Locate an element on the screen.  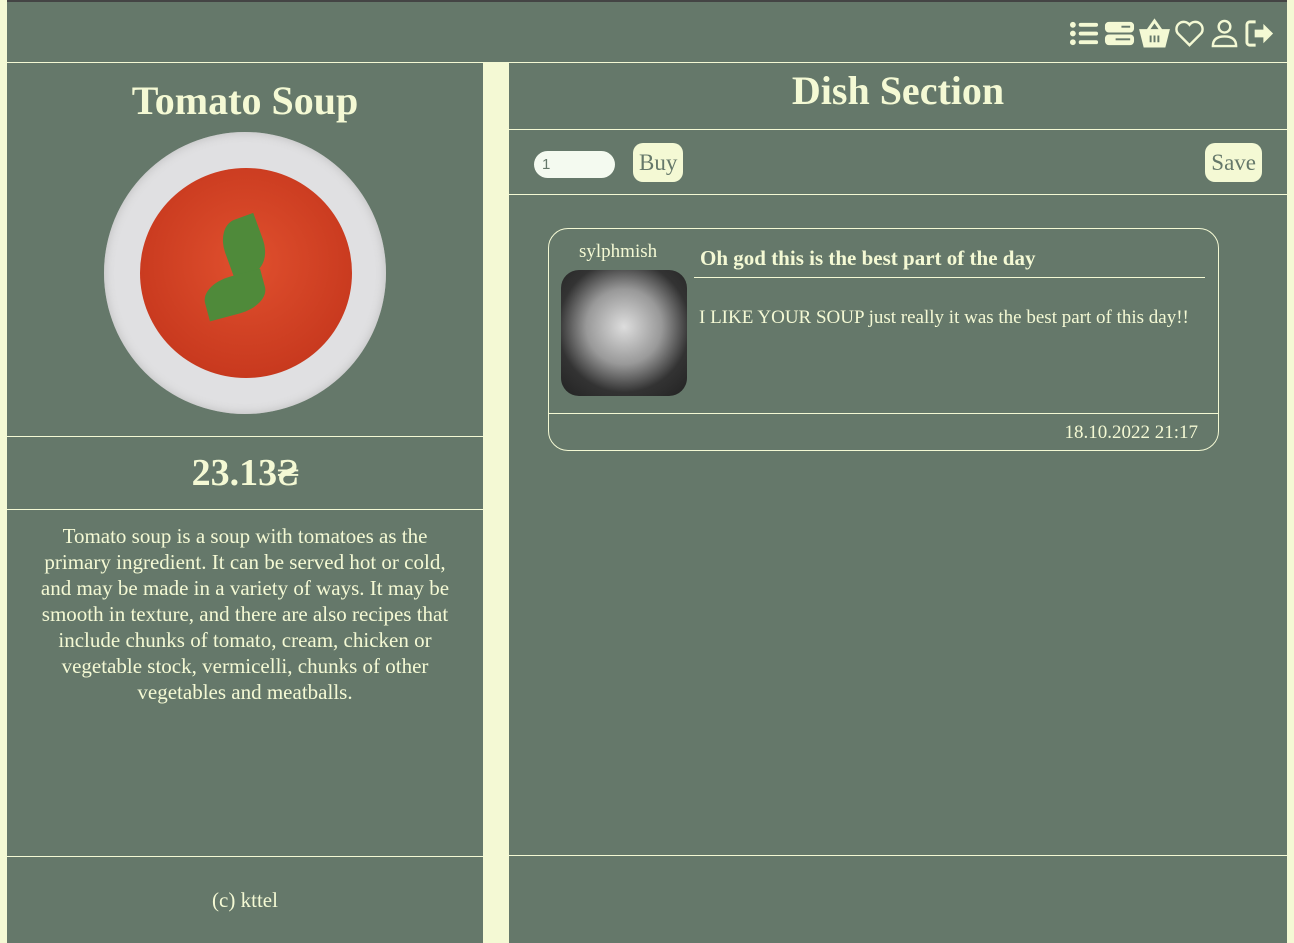
footer-copyright: (c) kttel is located at coordinates (245, 900).